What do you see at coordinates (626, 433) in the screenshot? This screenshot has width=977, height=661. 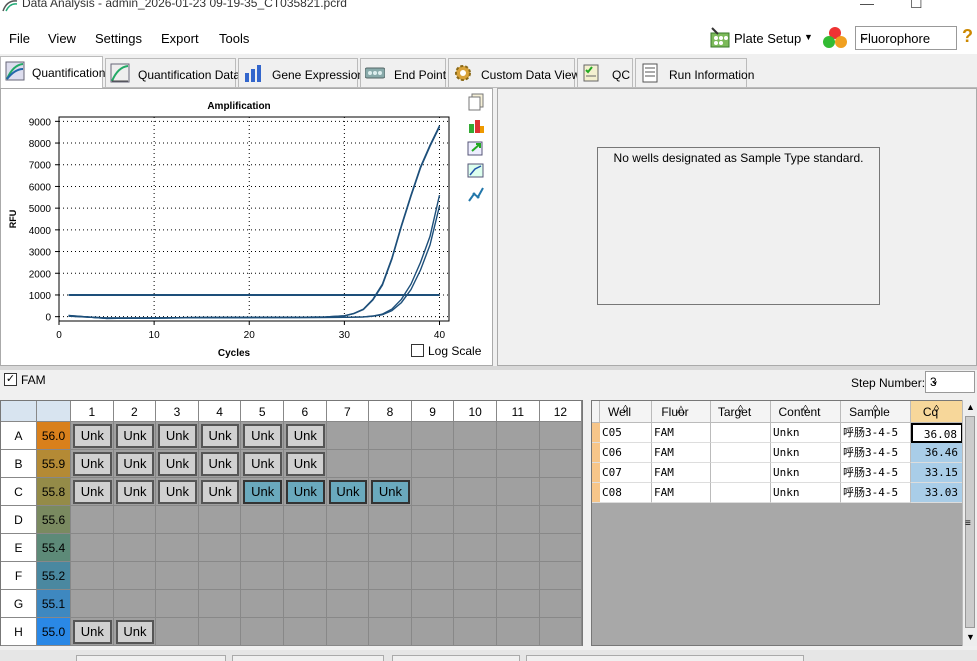 I see `table-cell-well: C05` at bounding box center [626, 433].